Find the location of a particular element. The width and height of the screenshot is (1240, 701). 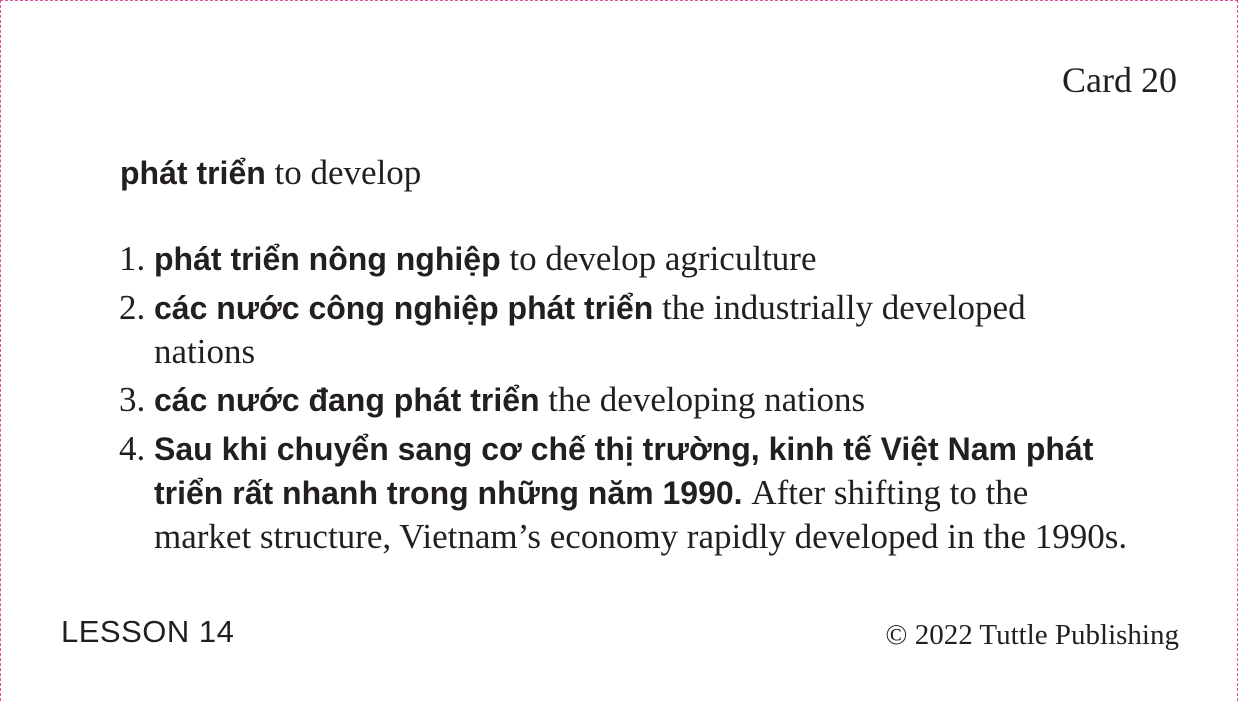

example-number: 3. is located at coordinates (132, 399).